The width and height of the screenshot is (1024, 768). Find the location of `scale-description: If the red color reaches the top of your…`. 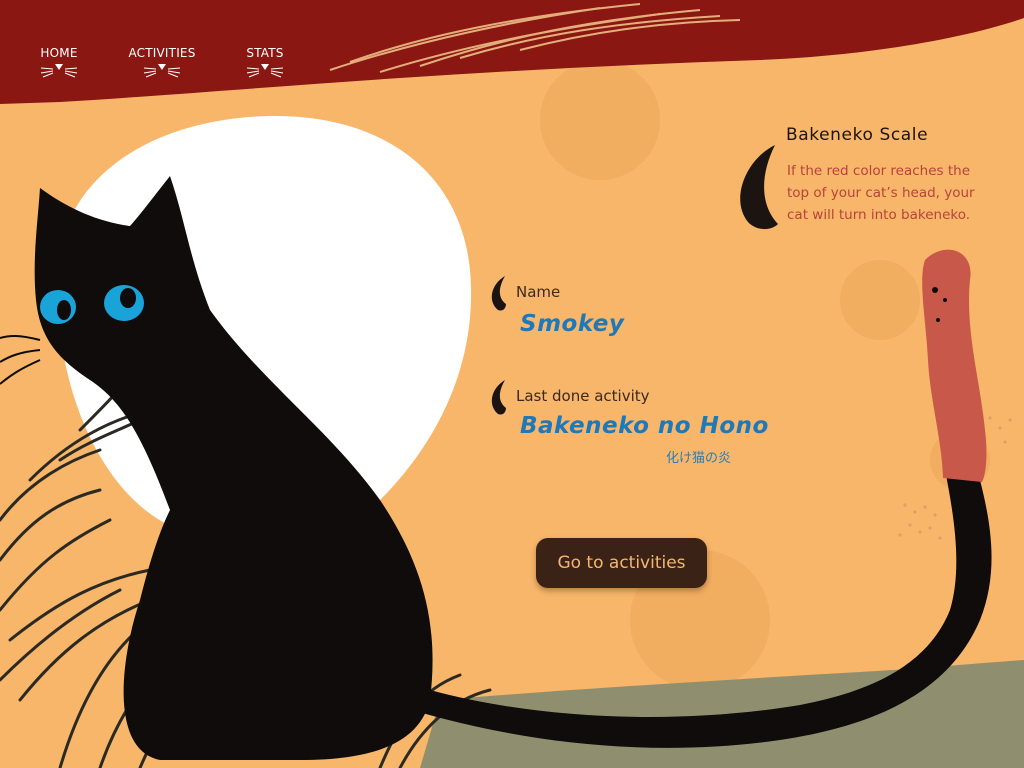

scale-description: If the red color reaches the top of your… is located at coordinates (881, 193).